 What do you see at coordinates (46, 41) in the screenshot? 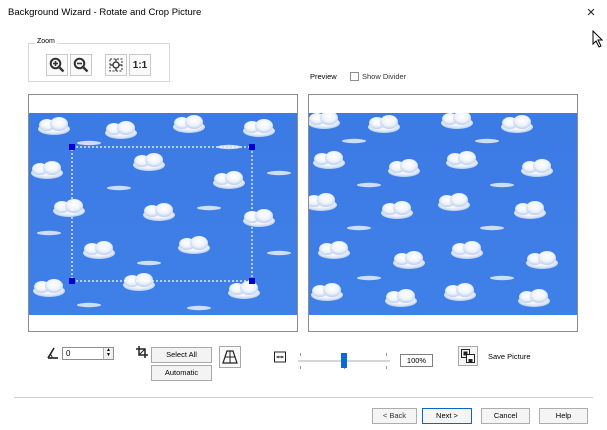
I see `zoom-label: Zoom` at bounding box center [46, 41].